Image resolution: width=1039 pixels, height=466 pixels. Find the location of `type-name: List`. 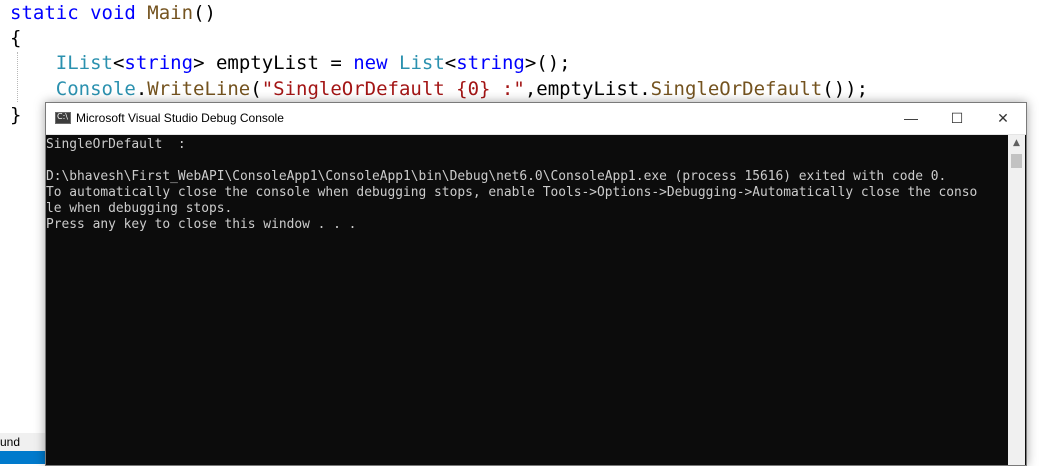

type-name: List is located at coordinates (422, 63).